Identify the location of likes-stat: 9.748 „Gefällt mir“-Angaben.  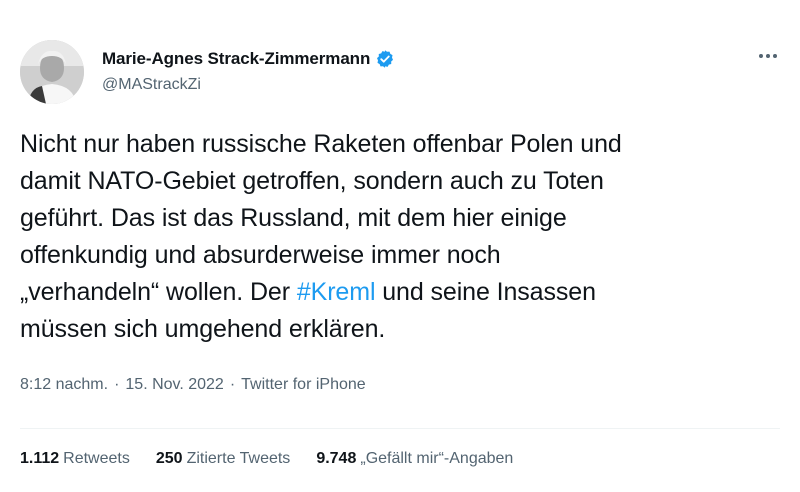
(414, 459).